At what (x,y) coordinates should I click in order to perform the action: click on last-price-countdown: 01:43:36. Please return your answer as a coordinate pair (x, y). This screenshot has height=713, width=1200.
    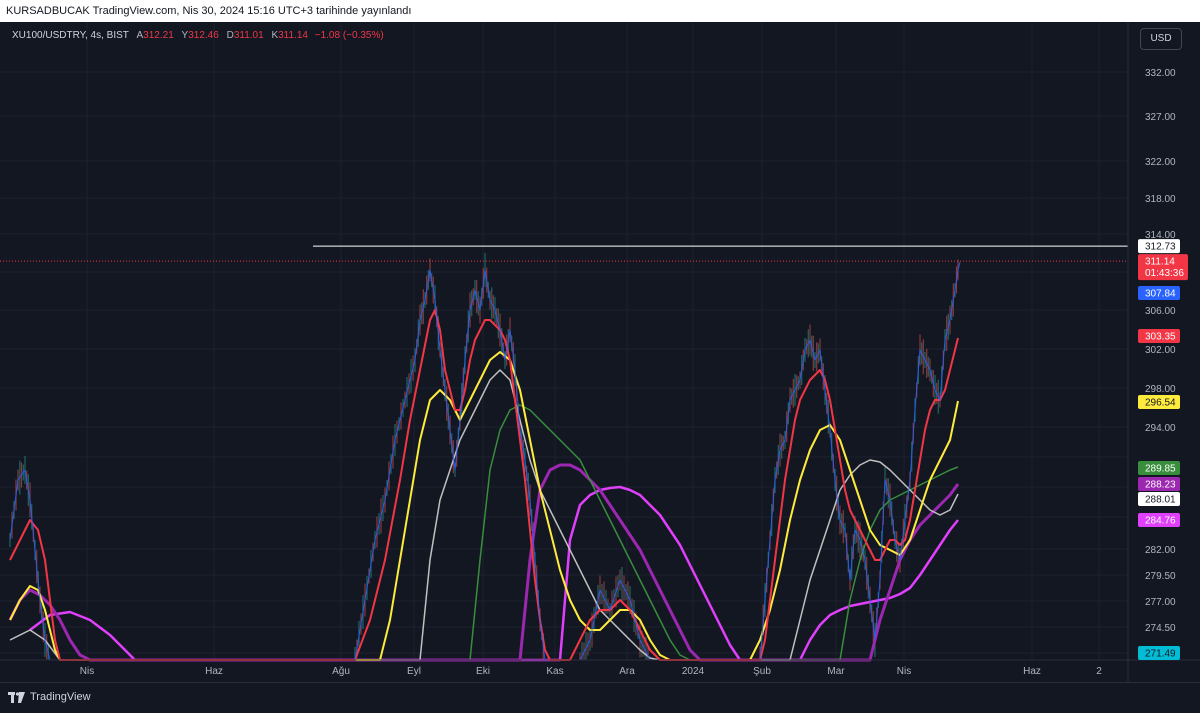
    Looking at the image, I should click on (1164, 273).